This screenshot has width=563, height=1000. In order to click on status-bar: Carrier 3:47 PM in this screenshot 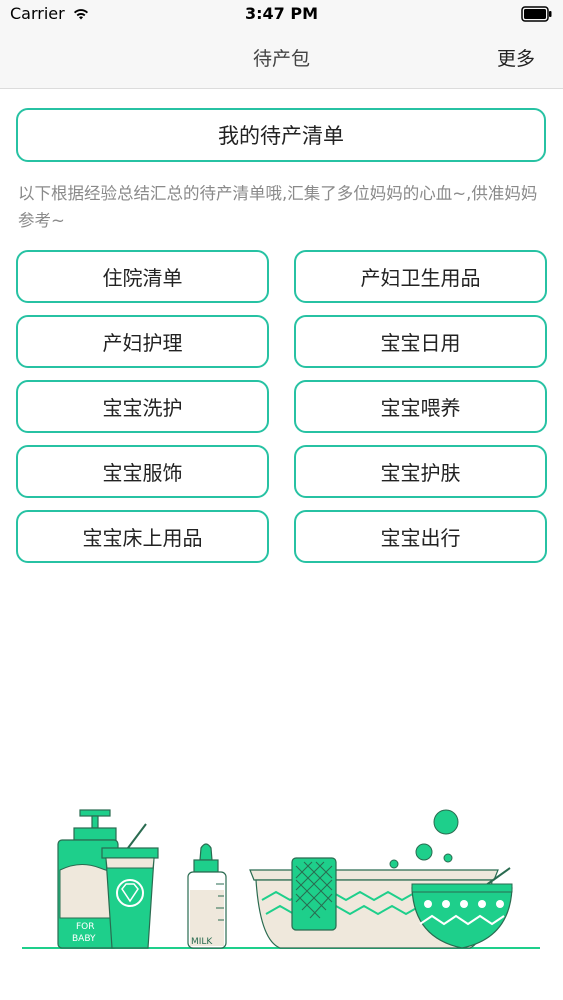, I will do `click(281, 15)`.